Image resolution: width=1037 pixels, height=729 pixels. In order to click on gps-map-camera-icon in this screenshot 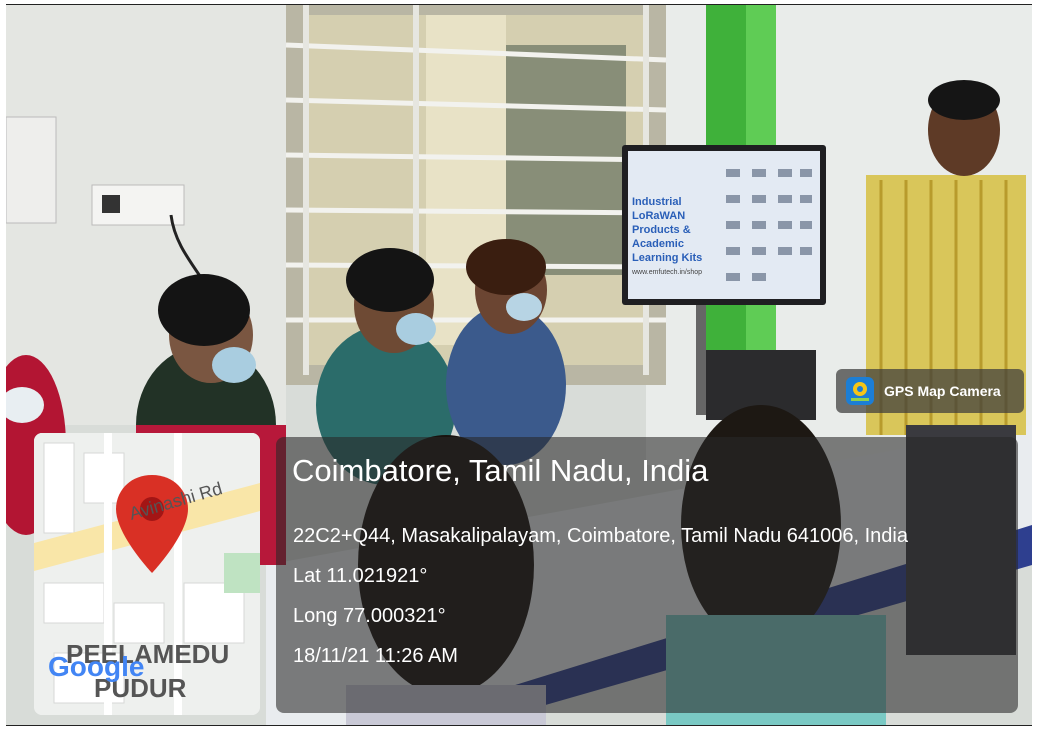, I will do `click(860, 391)`.